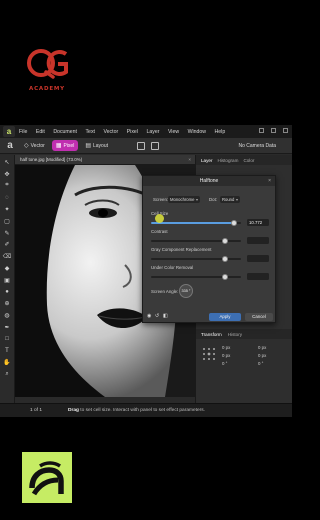  Describe the element at coordinates (10, 145) in the screenshot. I see `affinity-logo-icon: a` at that location.